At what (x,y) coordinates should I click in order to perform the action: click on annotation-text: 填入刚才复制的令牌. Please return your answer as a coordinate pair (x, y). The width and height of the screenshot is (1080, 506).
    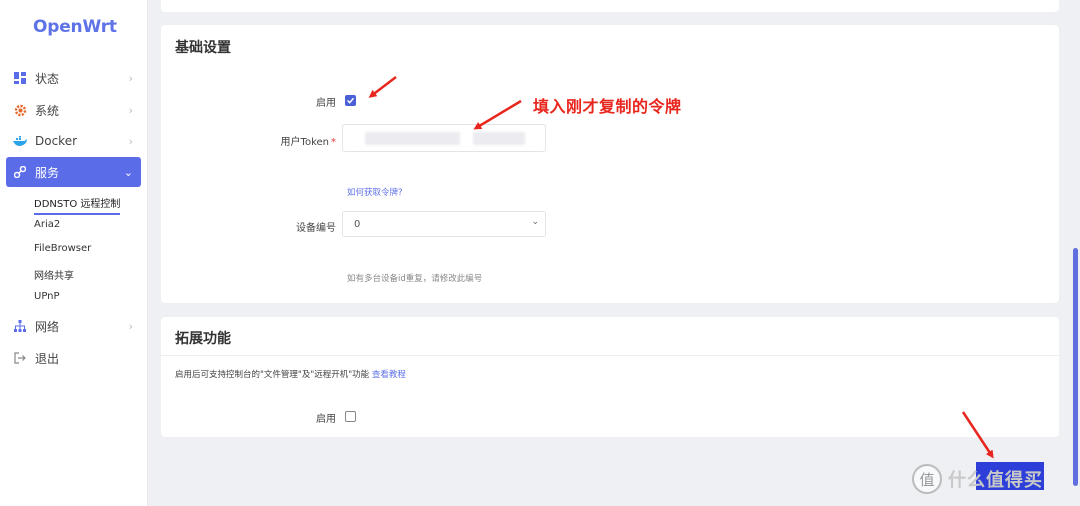
    Looking at the image, I should click on (607, 106).